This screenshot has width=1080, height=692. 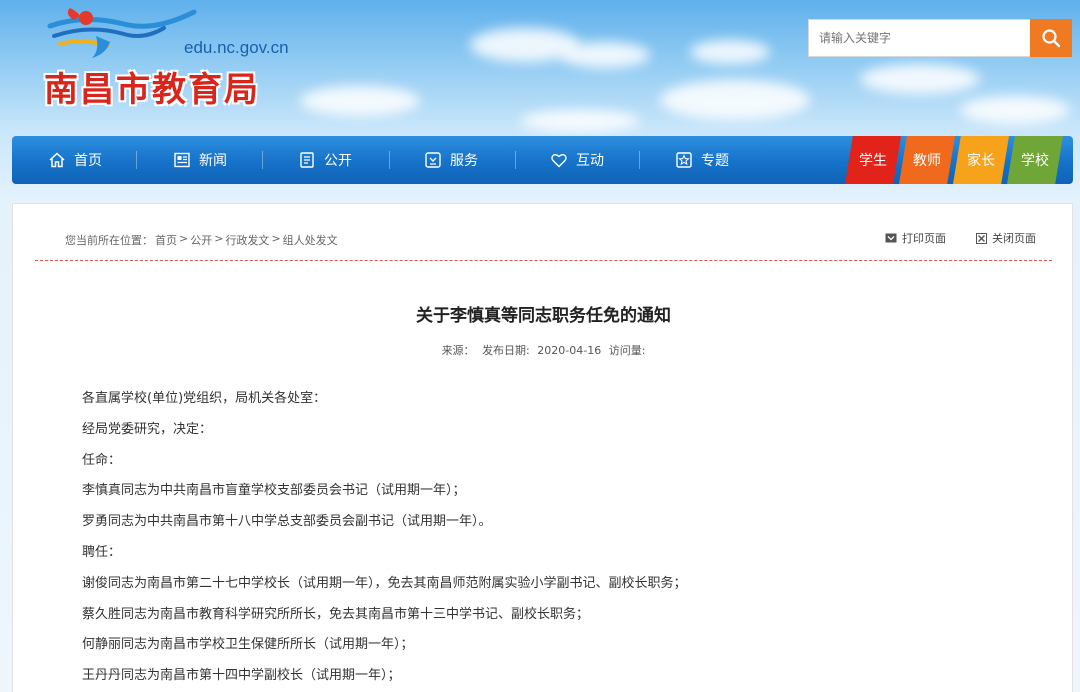 I want to click on audience-tabs: 学生 教师 家长 学校, so click(x=954, y=160).